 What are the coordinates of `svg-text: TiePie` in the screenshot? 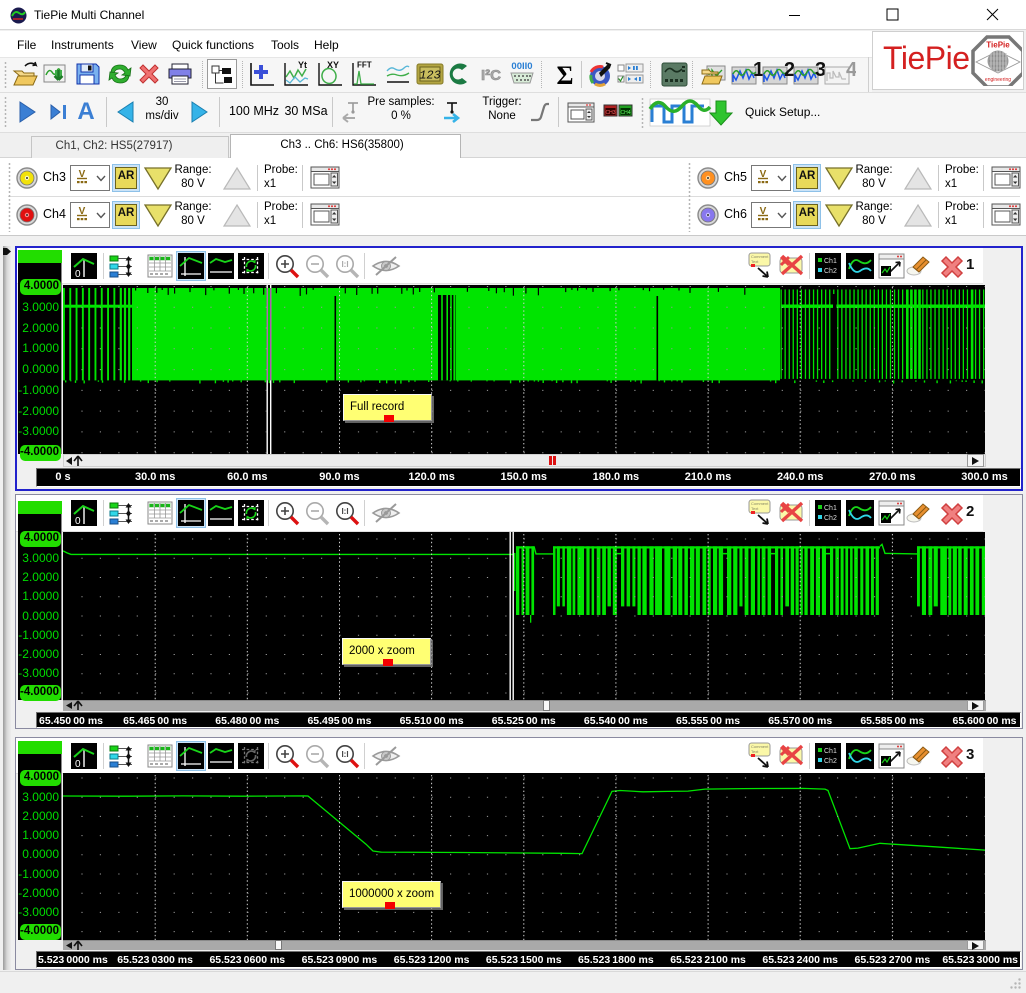 It's located at (998, 45).